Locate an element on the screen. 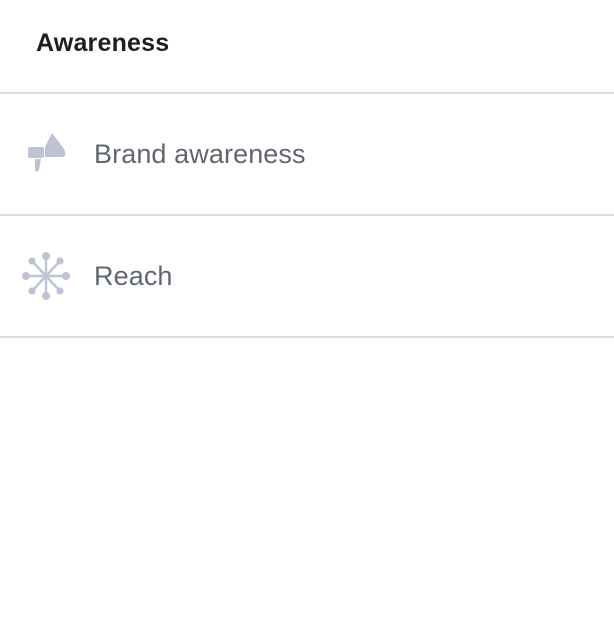  section-title: Awareness is located at coordinates (103, 42).